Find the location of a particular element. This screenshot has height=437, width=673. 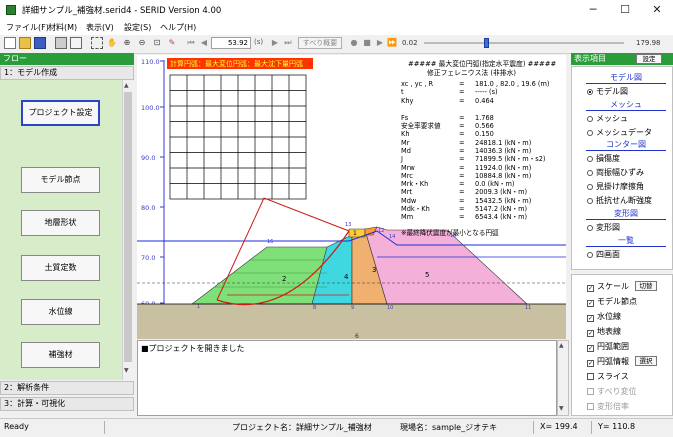

record-icon: ● is located at coordinates (354, 43).